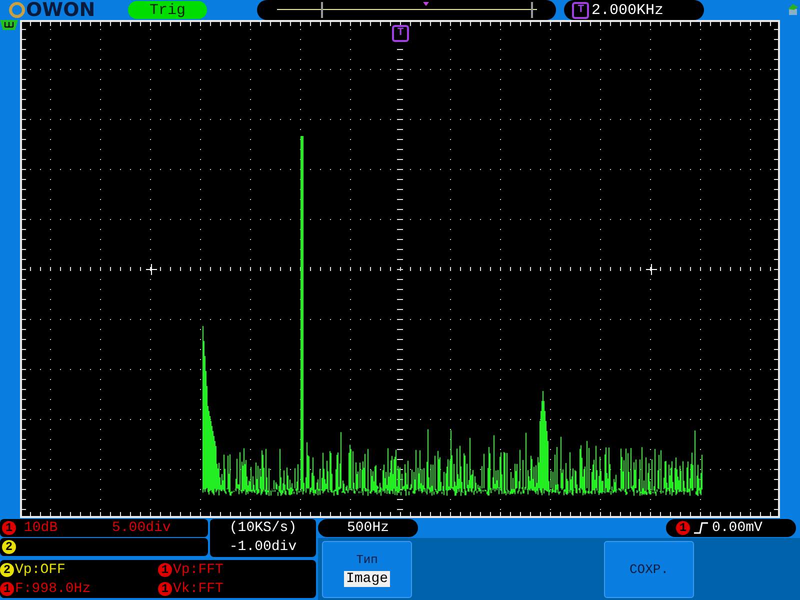  I want to click on trigger-status: Trig, so click(168, 10).